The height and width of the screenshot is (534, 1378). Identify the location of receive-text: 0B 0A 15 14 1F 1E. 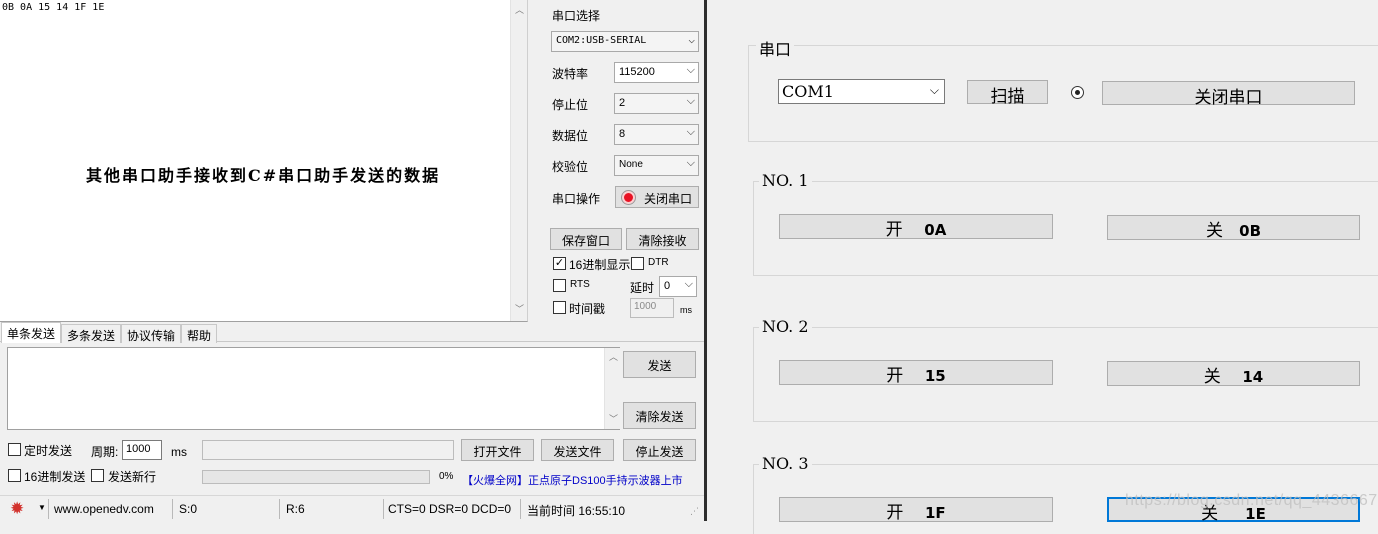
(53, 7).